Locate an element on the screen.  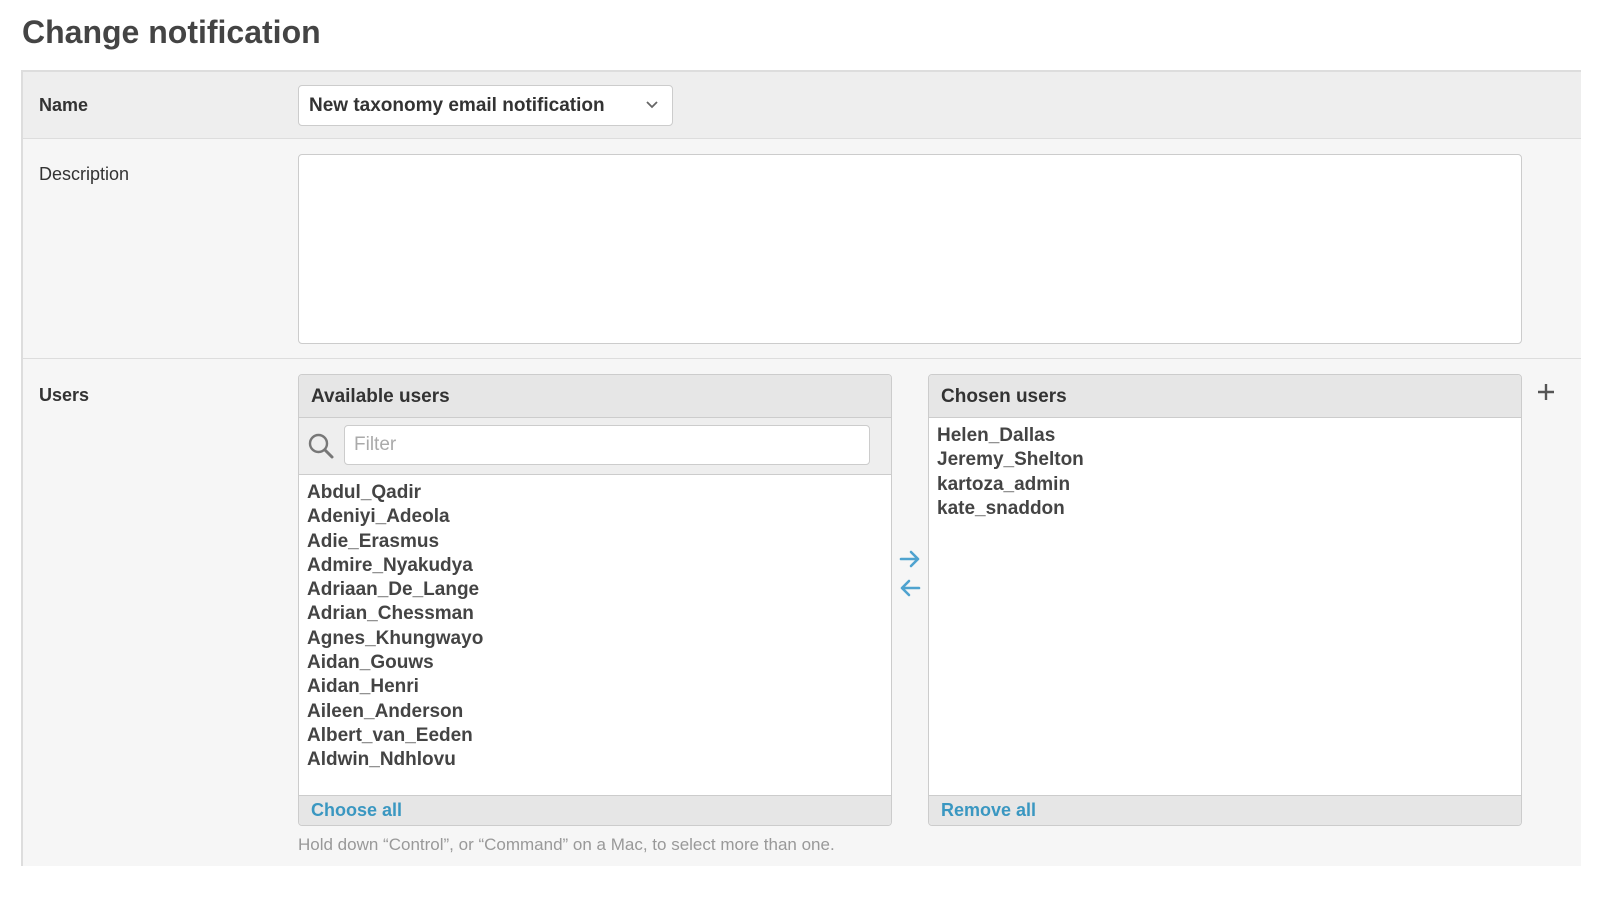
chevron-down-icon is located at coordinates (652, 105).